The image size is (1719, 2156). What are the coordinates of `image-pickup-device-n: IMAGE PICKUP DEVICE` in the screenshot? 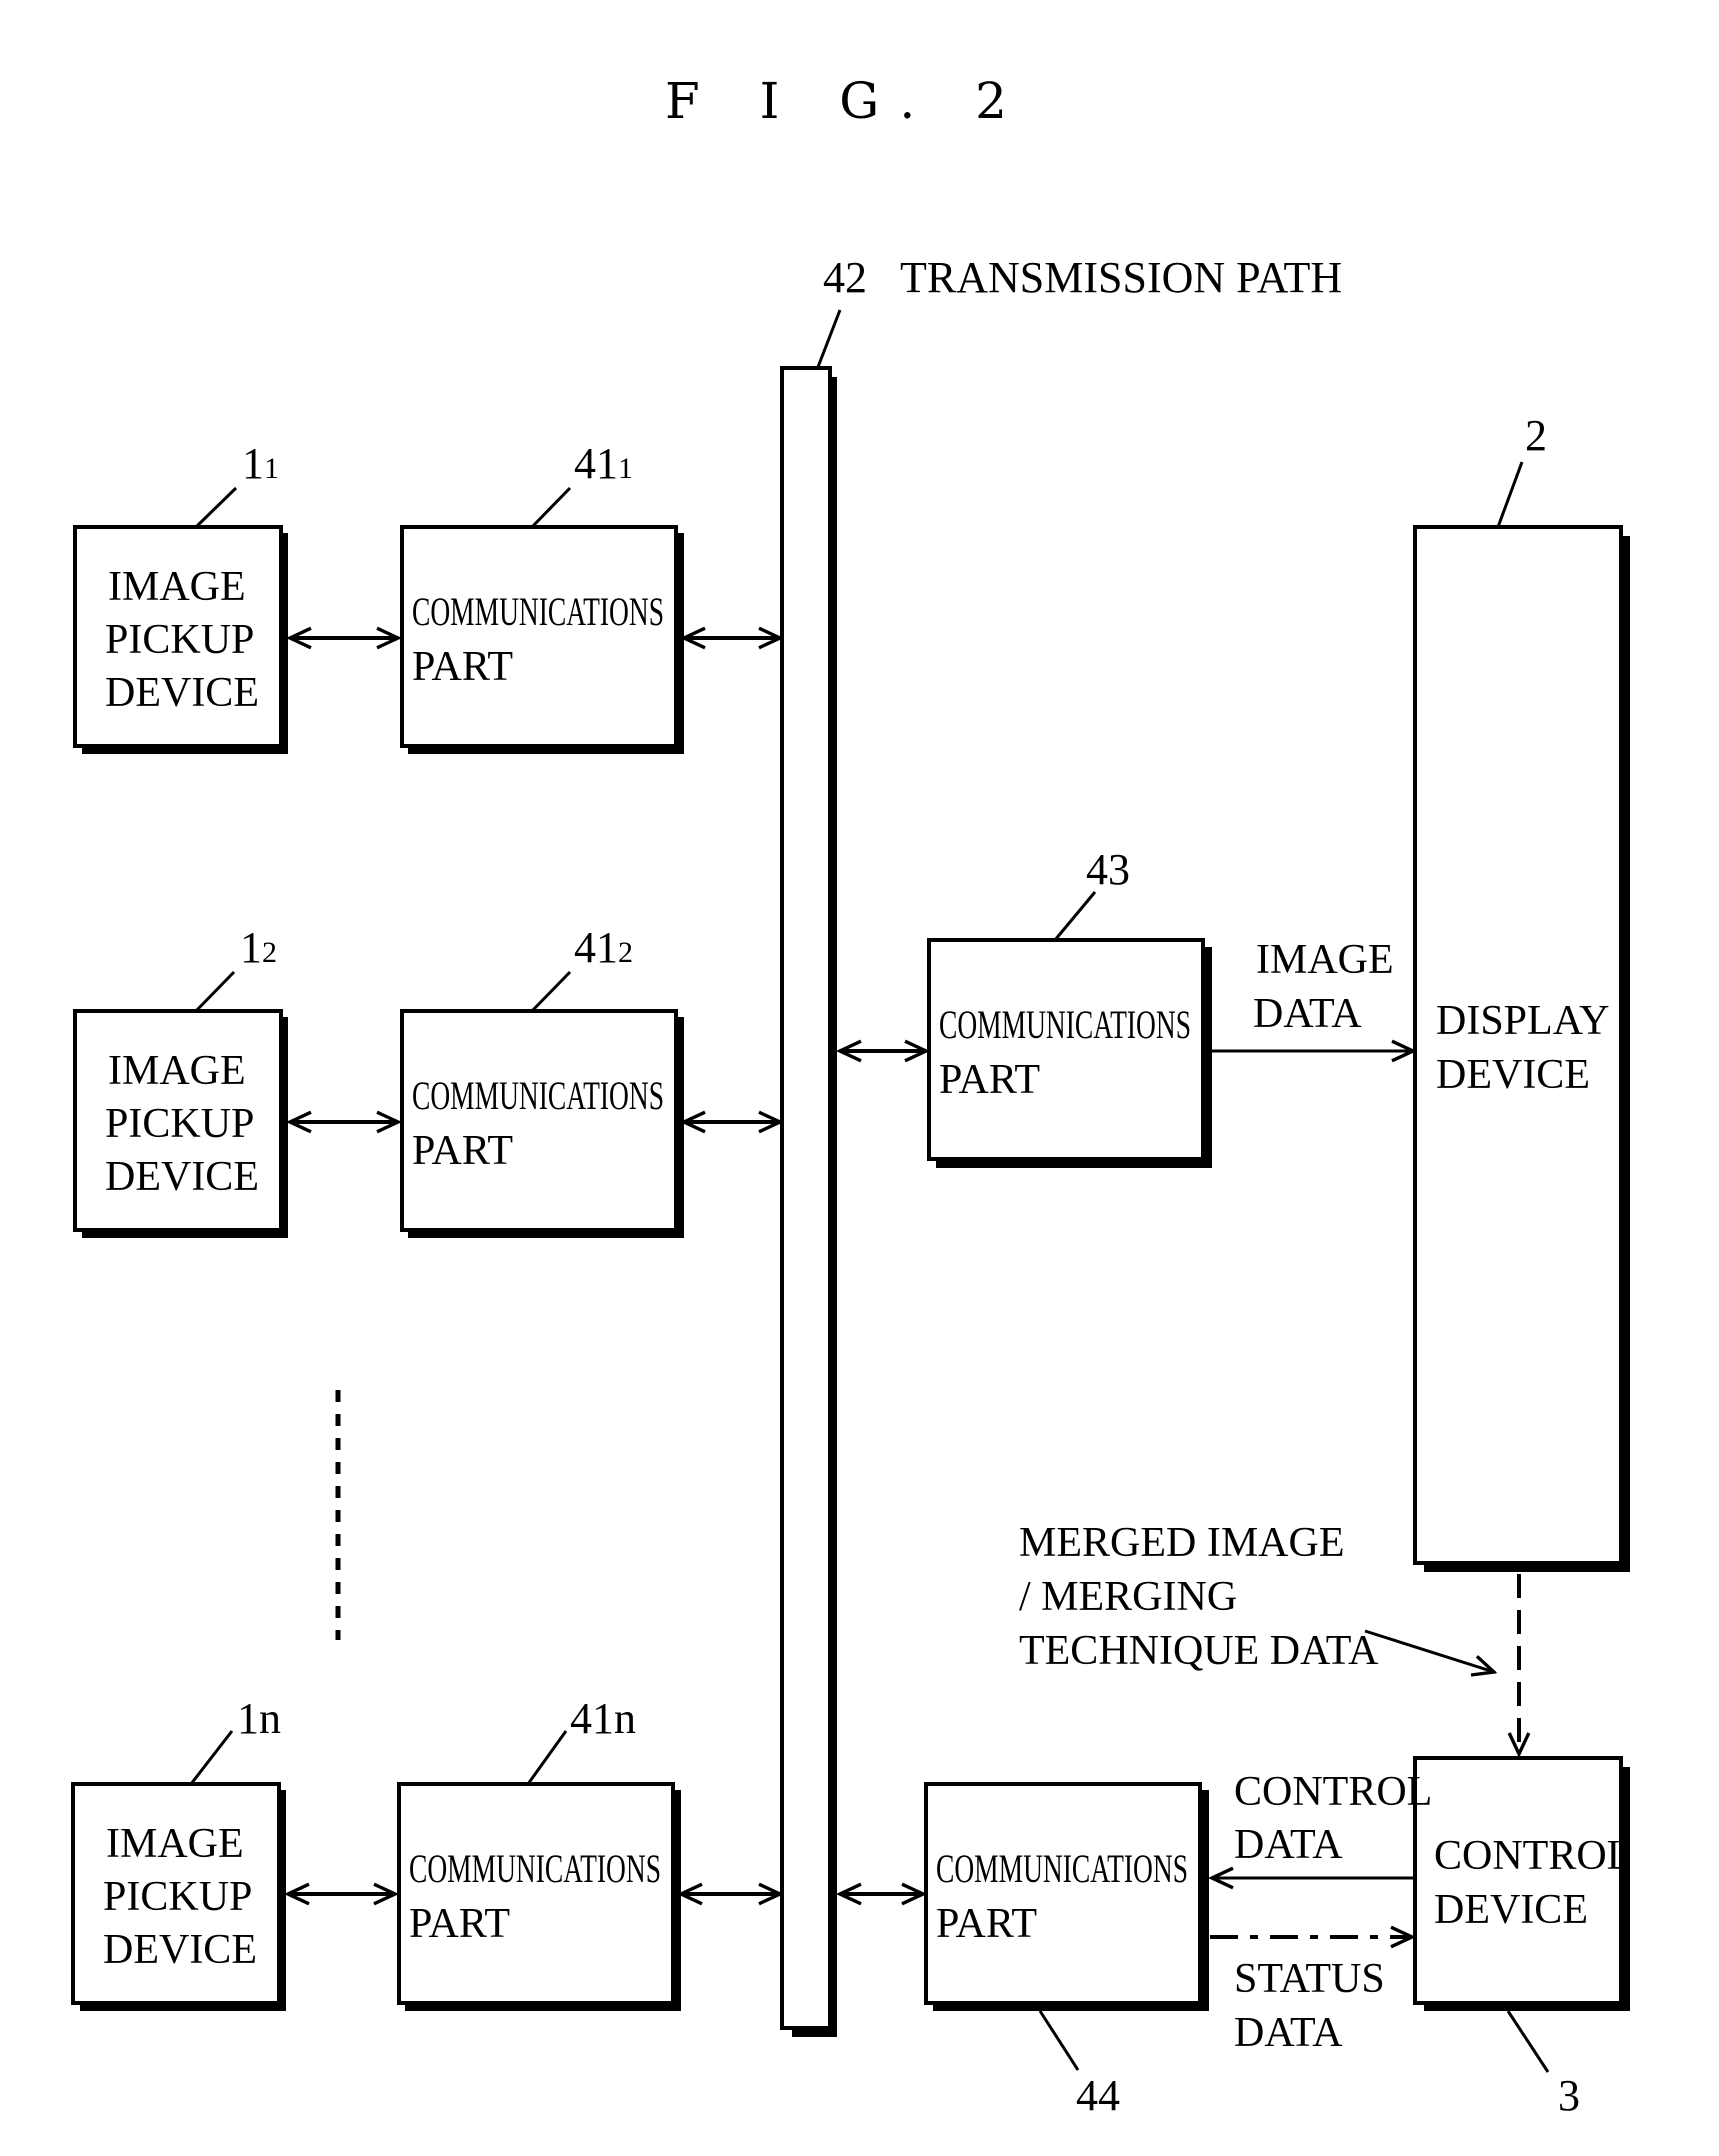 It's located at (178, 1896).